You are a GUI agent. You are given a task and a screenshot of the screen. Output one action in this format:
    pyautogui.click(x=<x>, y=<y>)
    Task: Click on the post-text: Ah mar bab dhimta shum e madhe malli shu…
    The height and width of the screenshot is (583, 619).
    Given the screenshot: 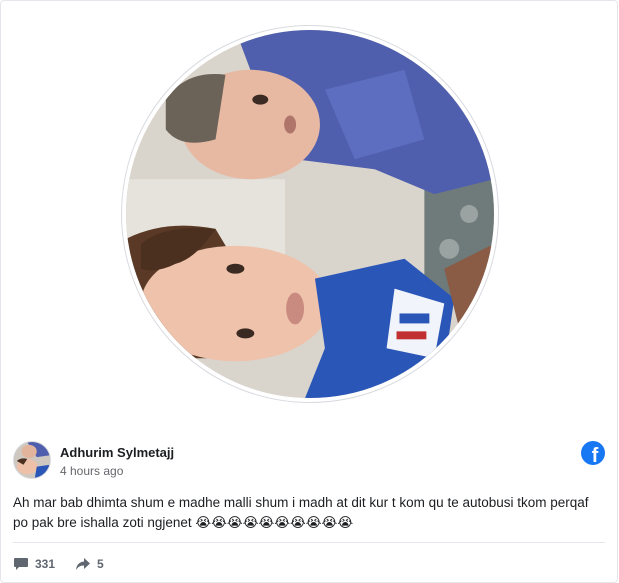 What is the action you would take?
    pyautogui.click(x=301, y=512)
    